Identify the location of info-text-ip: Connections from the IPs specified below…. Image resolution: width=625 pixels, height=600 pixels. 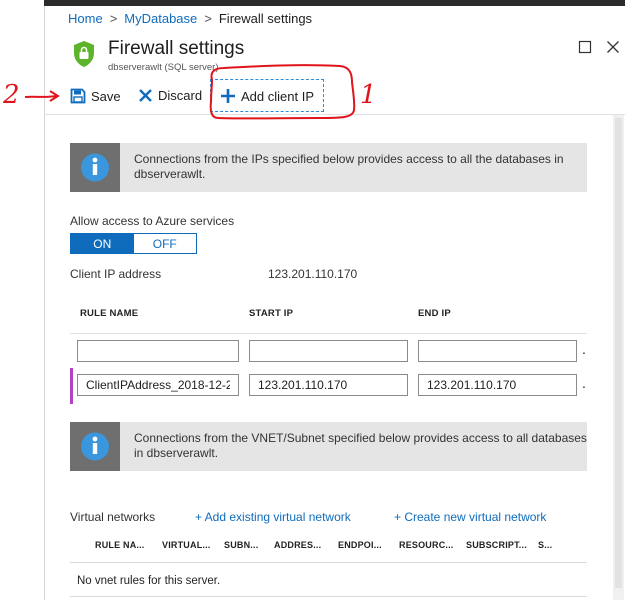
(349, 166).